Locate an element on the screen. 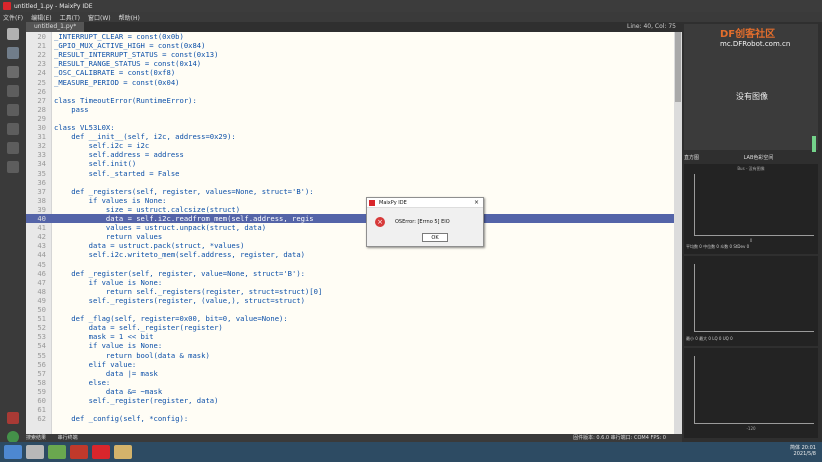 This screenshot has height=462, width=822. line-number: 41 is located at coordinates (41, 228).